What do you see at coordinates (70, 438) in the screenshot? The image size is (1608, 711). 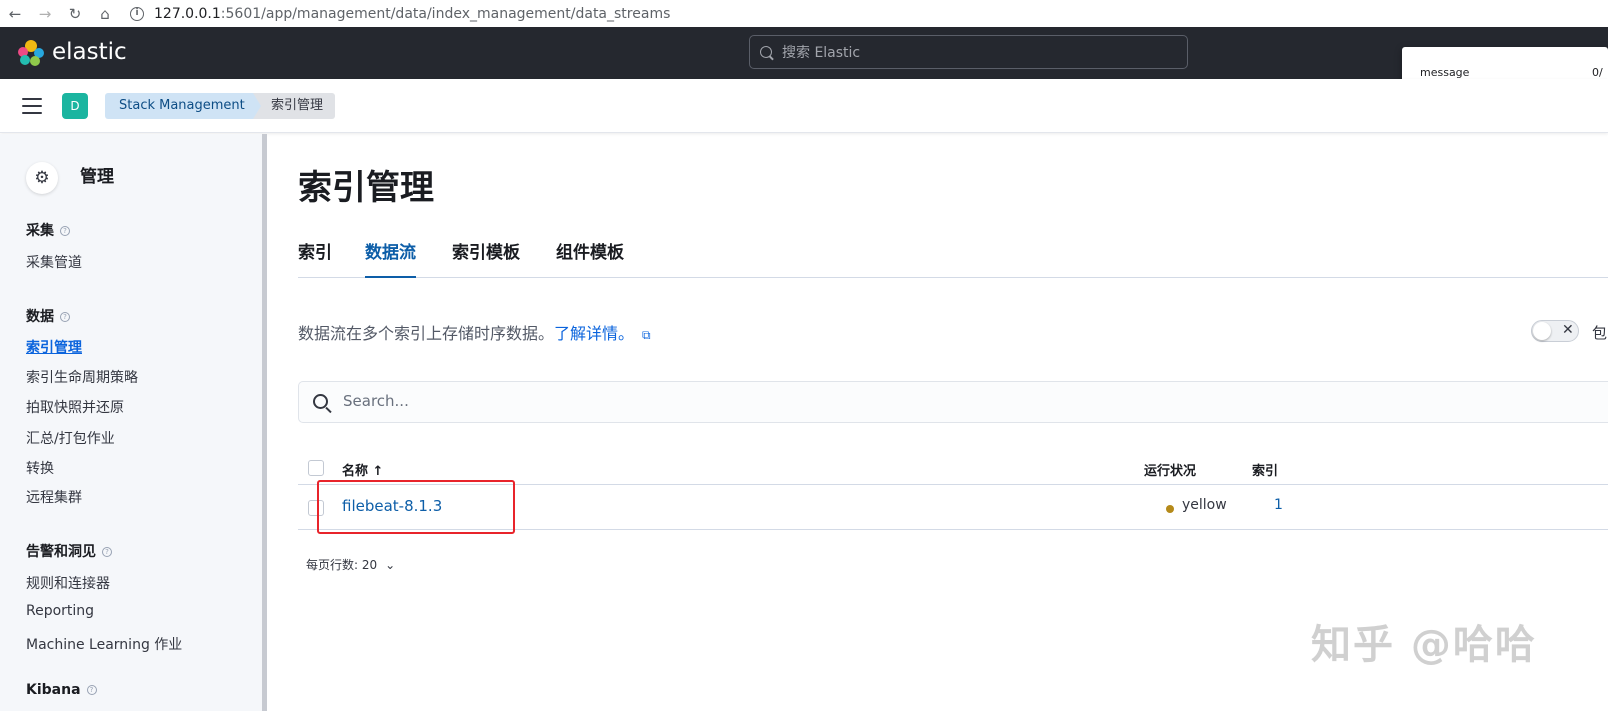 I see `sidebar-item-rollup-jobs: 汇总/打包作业` at bounding box center [70, 438].